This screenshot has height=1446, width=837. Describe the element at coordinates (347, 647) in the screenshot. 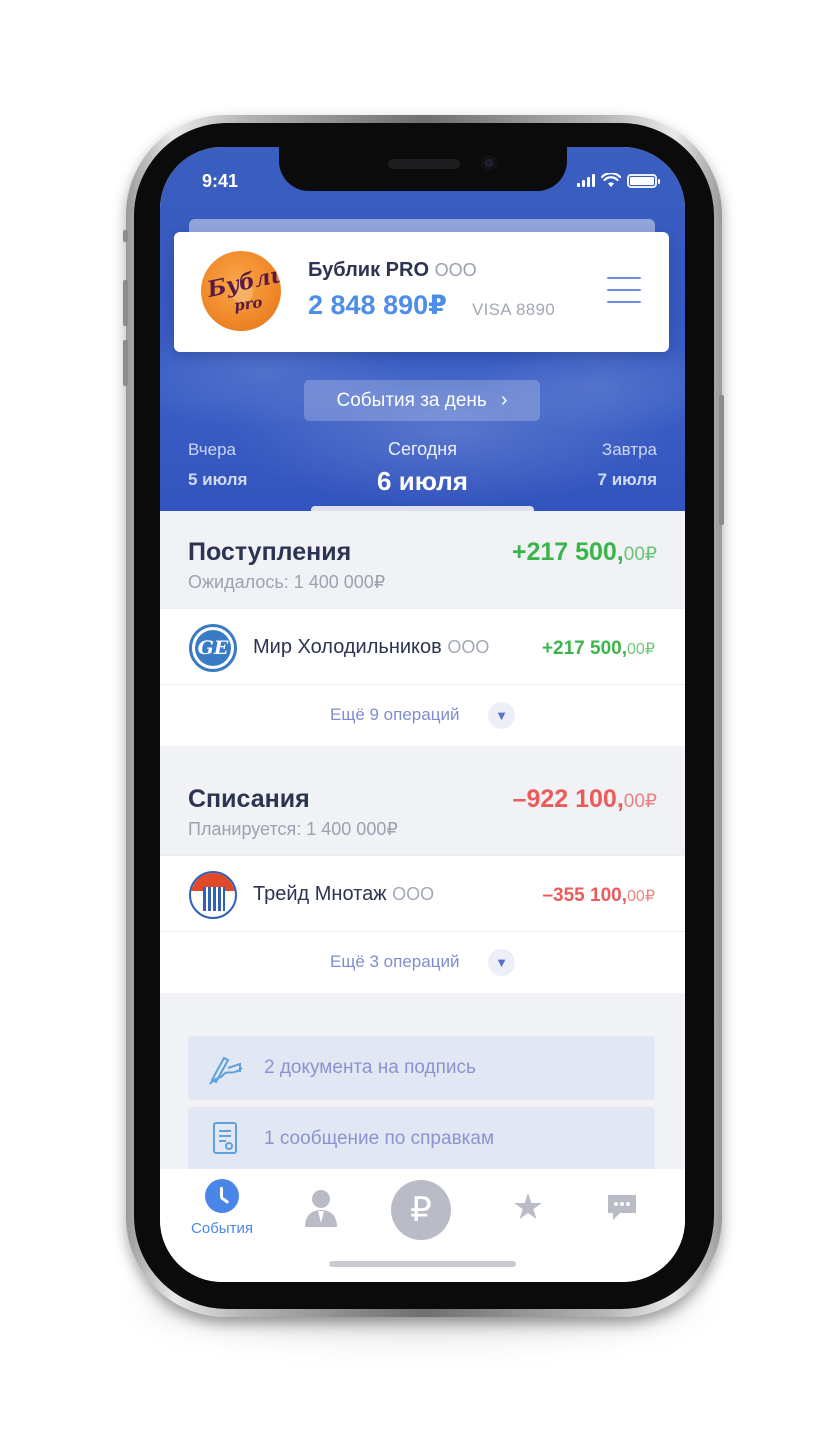

I see `income-counterparty: Мир Холодильников` at that location.